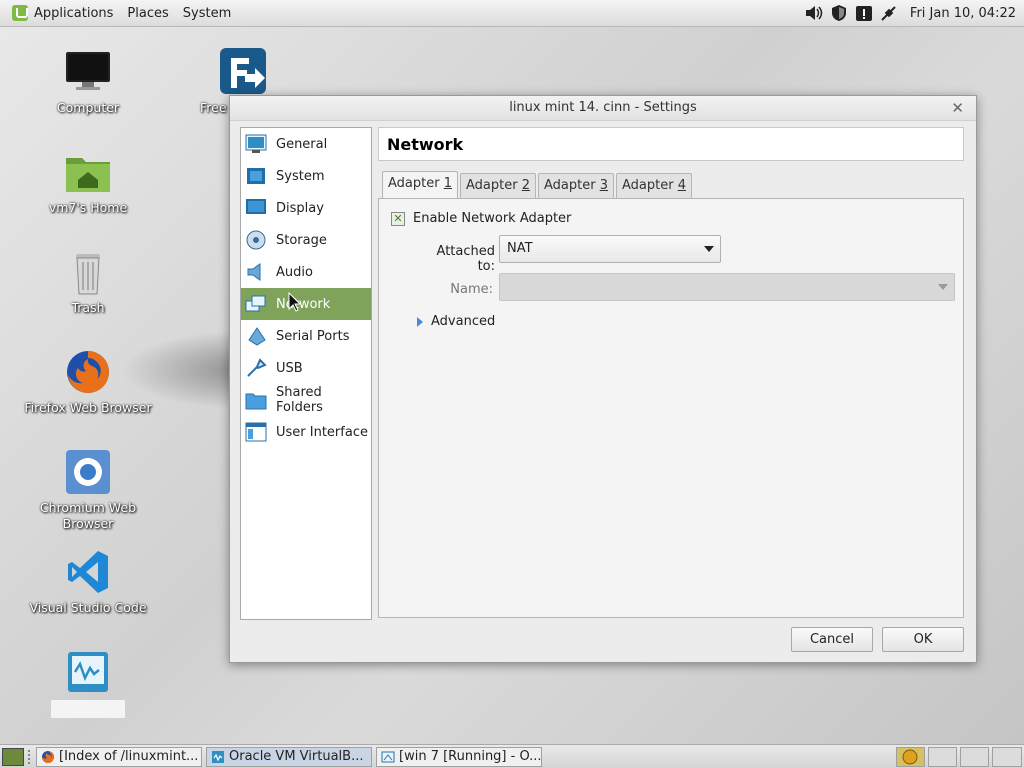 Image resolution: width=1024 pixels, height=768 pixels. Describe the element at coordinates (31, 757) in the screenshot. I see `panel-handle` at that location.